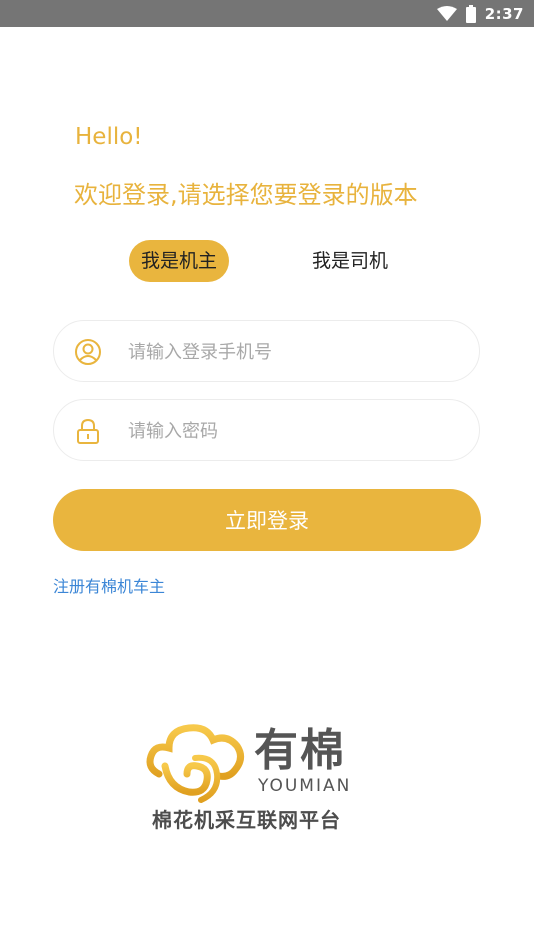  Describe the element at coordinates (195, 763) in the screenshot. I see `cotton-cloud-logo-icon` at that location.